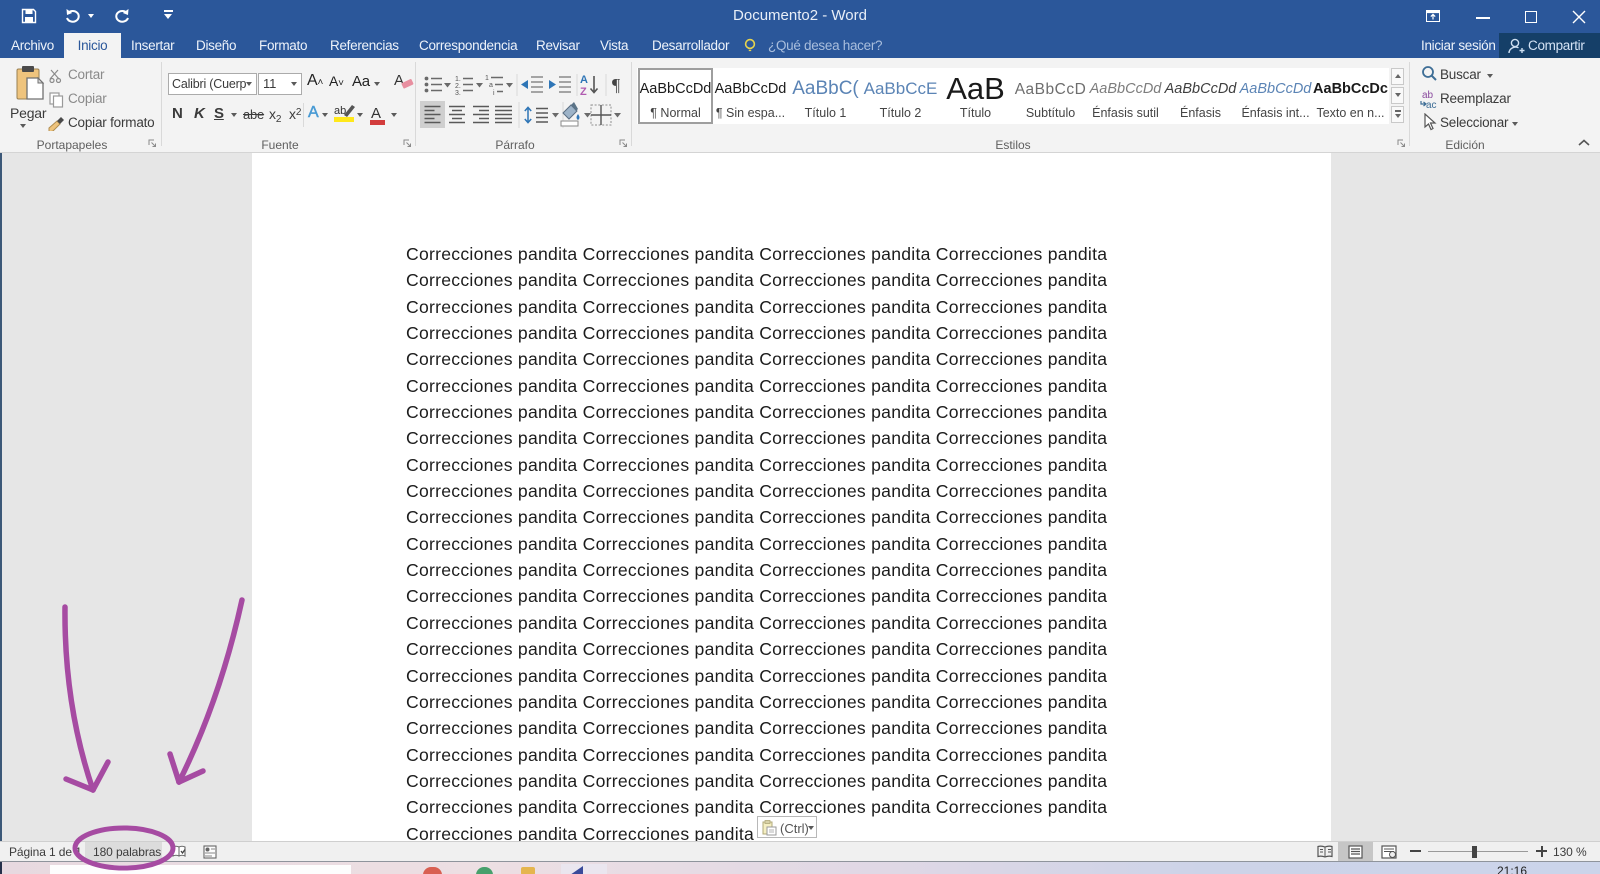 The height and width of the screenshot is (874, 1600). Describe the element at coordinates (458, 93) in the screenshot. I see `svg-text: 3.` at that location.